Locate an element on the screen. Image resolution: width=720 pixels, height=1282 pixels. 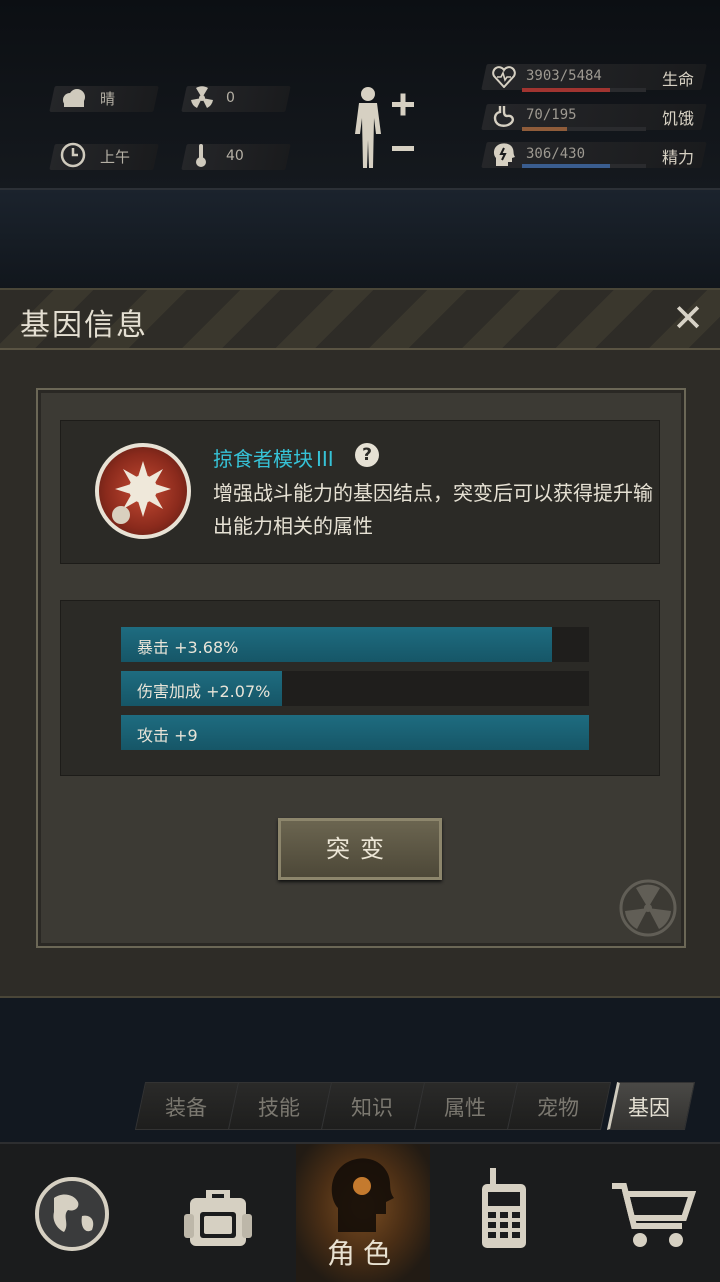
brain-head-icon is located at coordinates (504, 154).